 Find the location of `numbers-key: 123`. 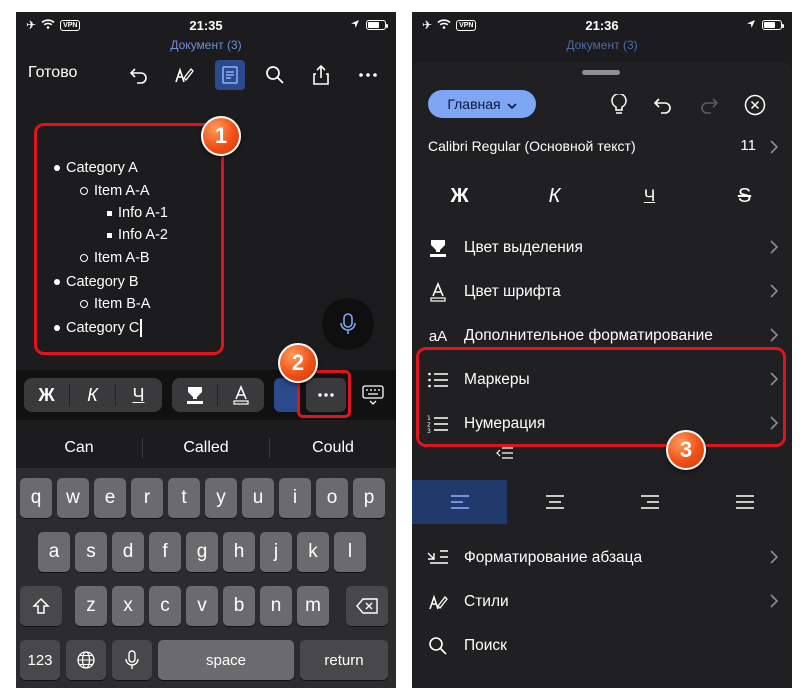

numbers-key: 123 is located at coordinates (40, 660).